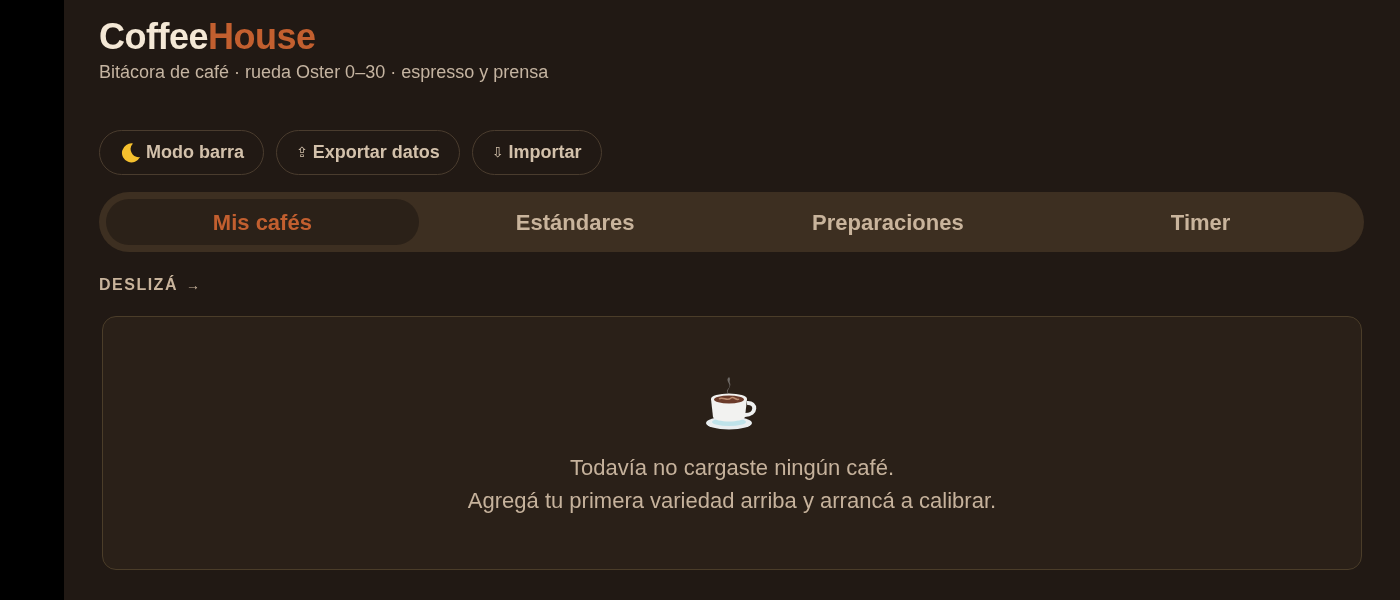 Image resolution: width=1400 pixels, height=600 pixels. What do you see at coordinates (888, 222) in the screenshot?
I see `tab: Preparaciones` at bounding box center [888, 222].